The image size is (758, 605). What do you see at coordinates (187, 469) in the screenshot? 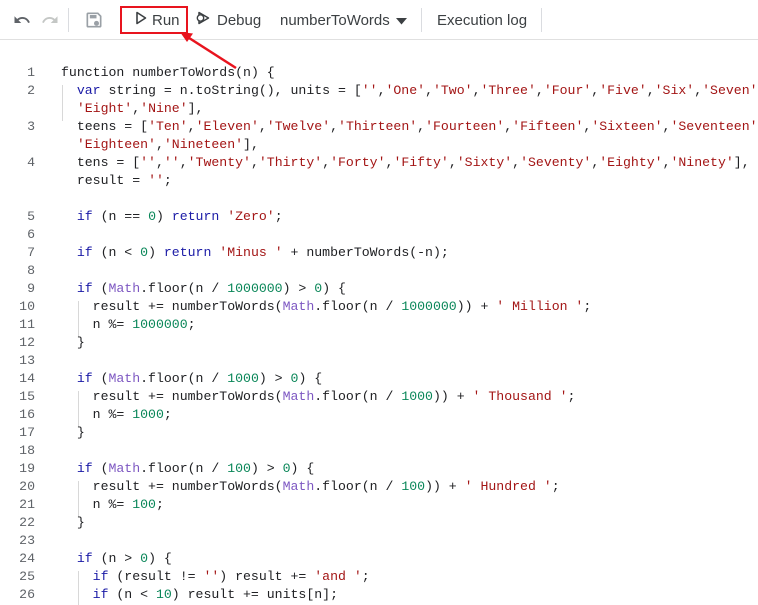
I see `code-text: if (Math.floor(n / 100) > 0) {` at bounding box center [187, 469].